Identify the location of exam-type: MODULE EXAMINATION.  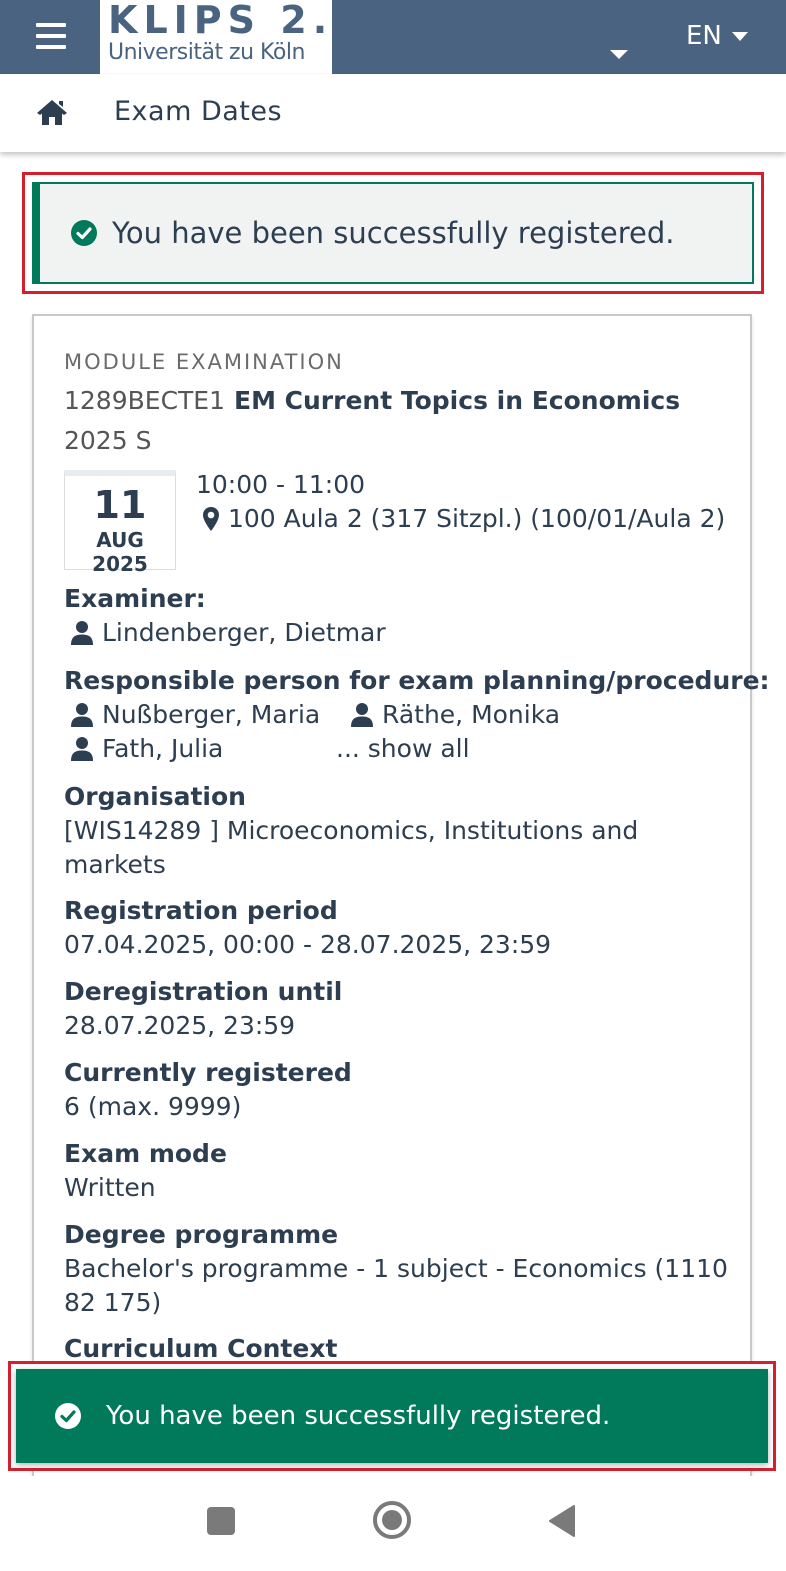
(204, 362).